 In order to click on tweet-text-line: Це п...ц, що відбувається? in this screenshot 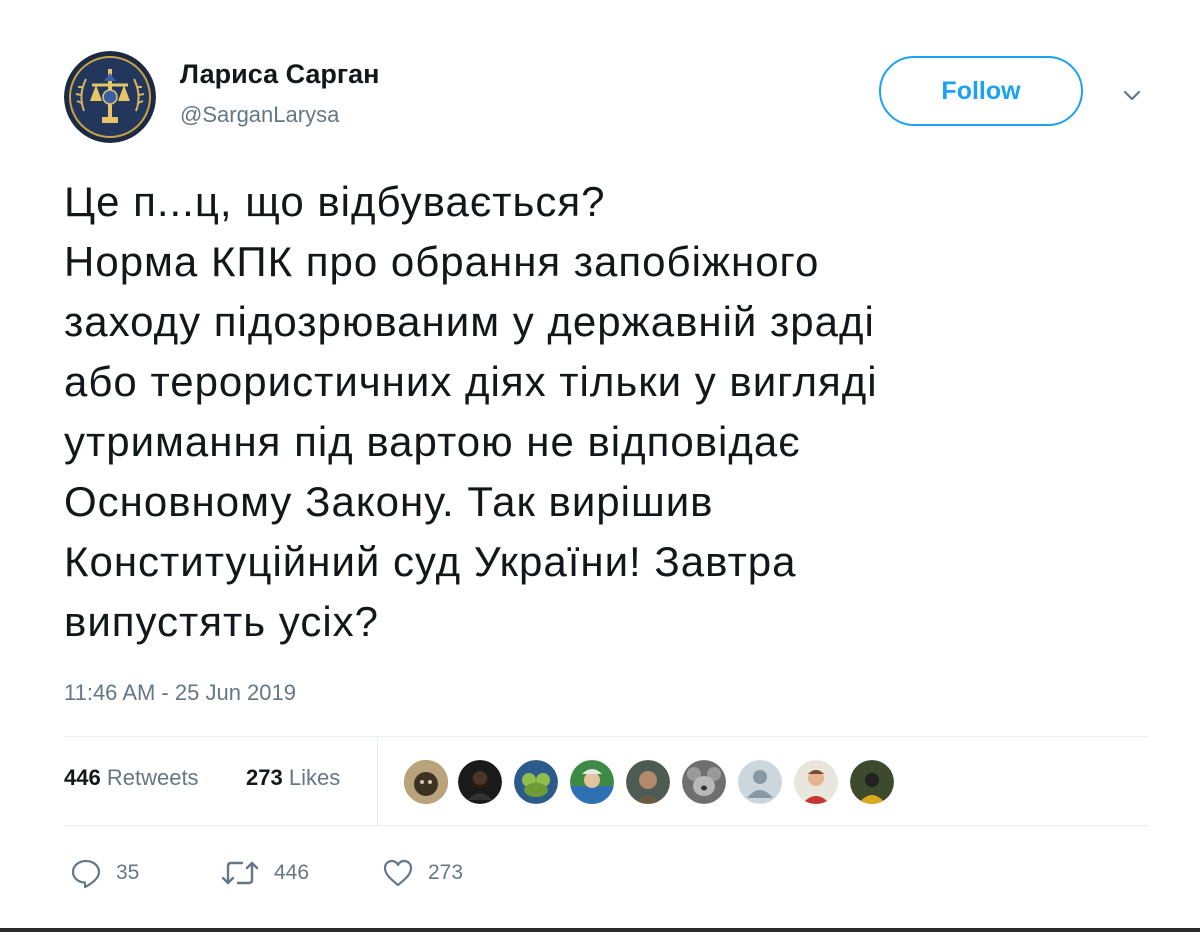, I will do `click(335, 201)`.